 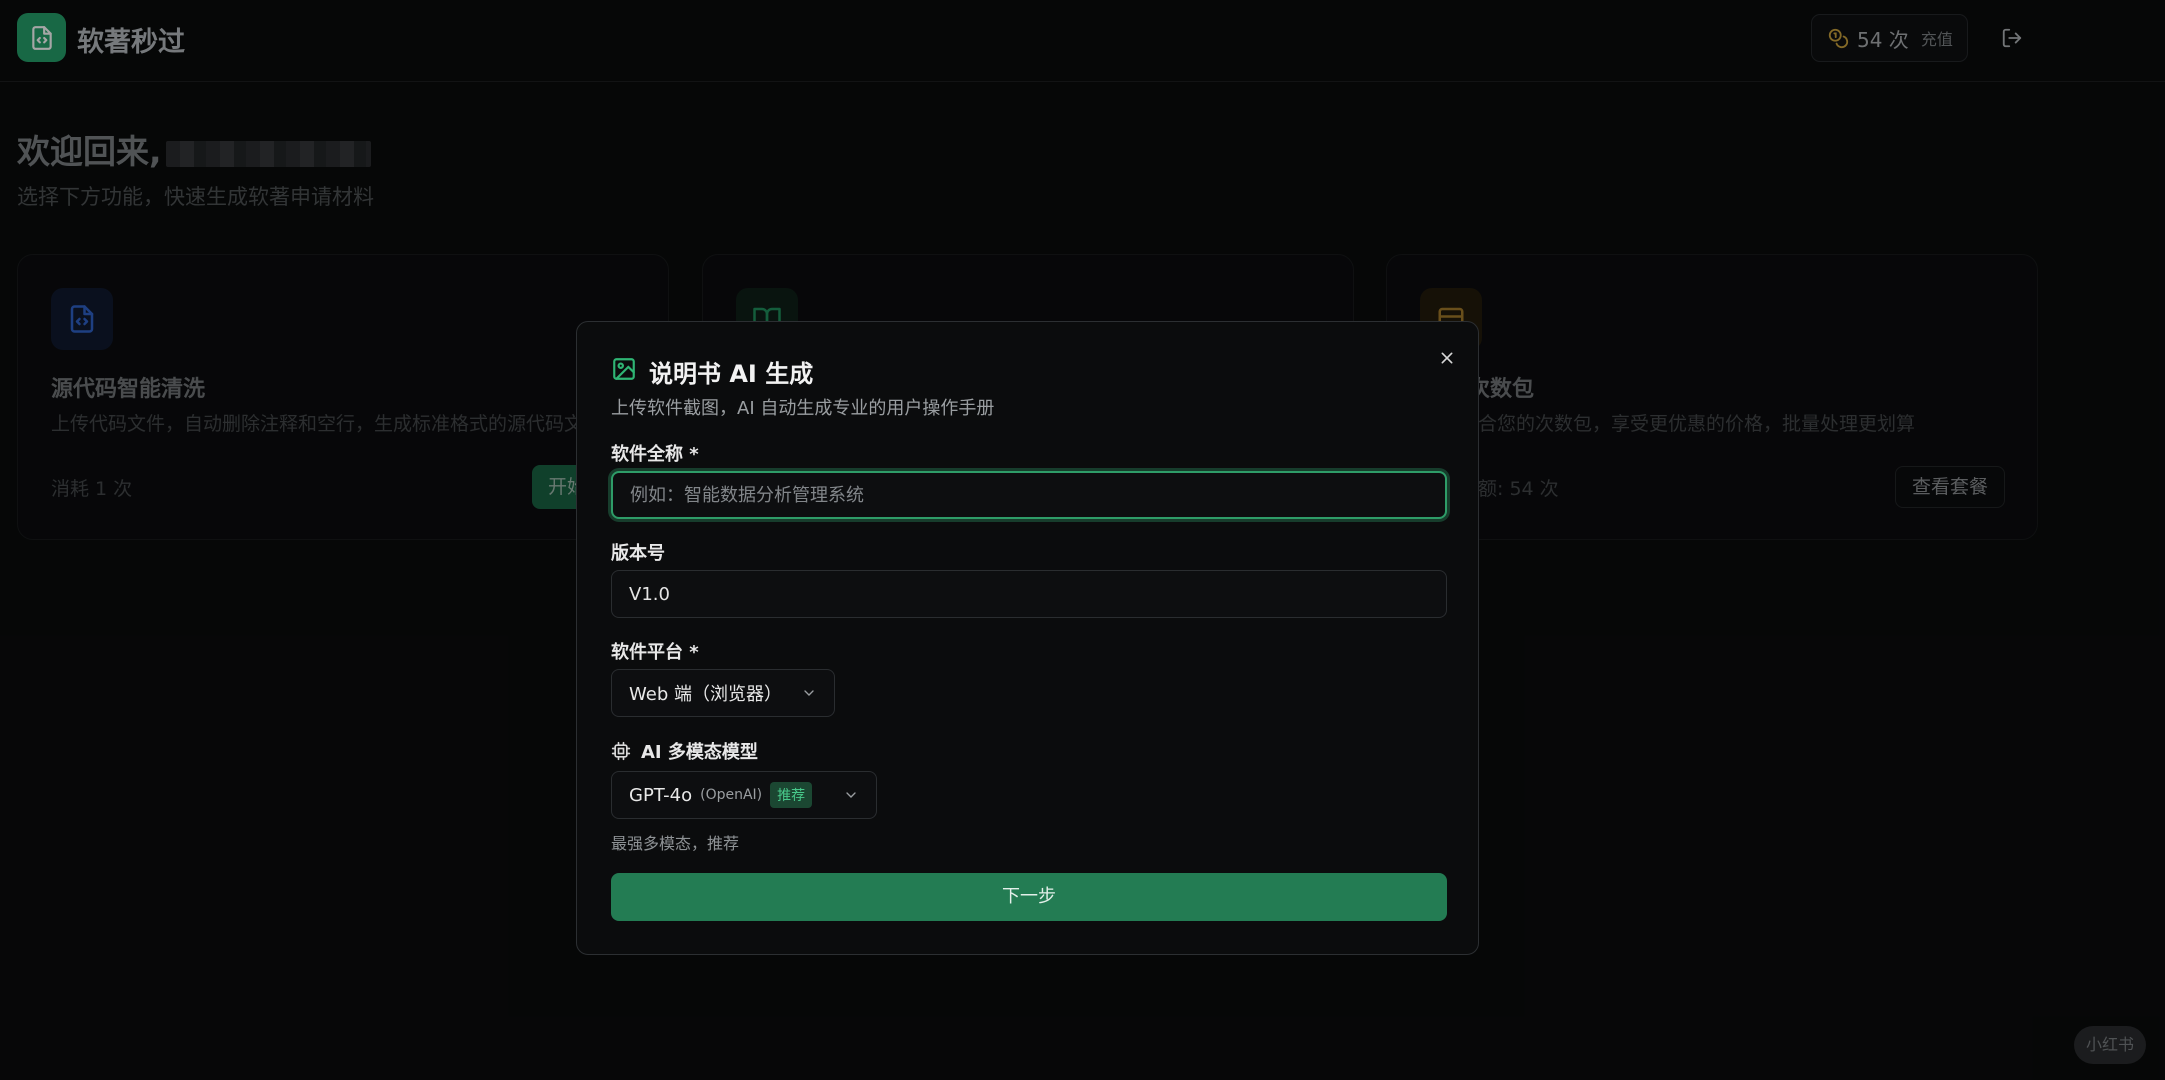 I want to click on version-input, so click(x=1029, y=594).